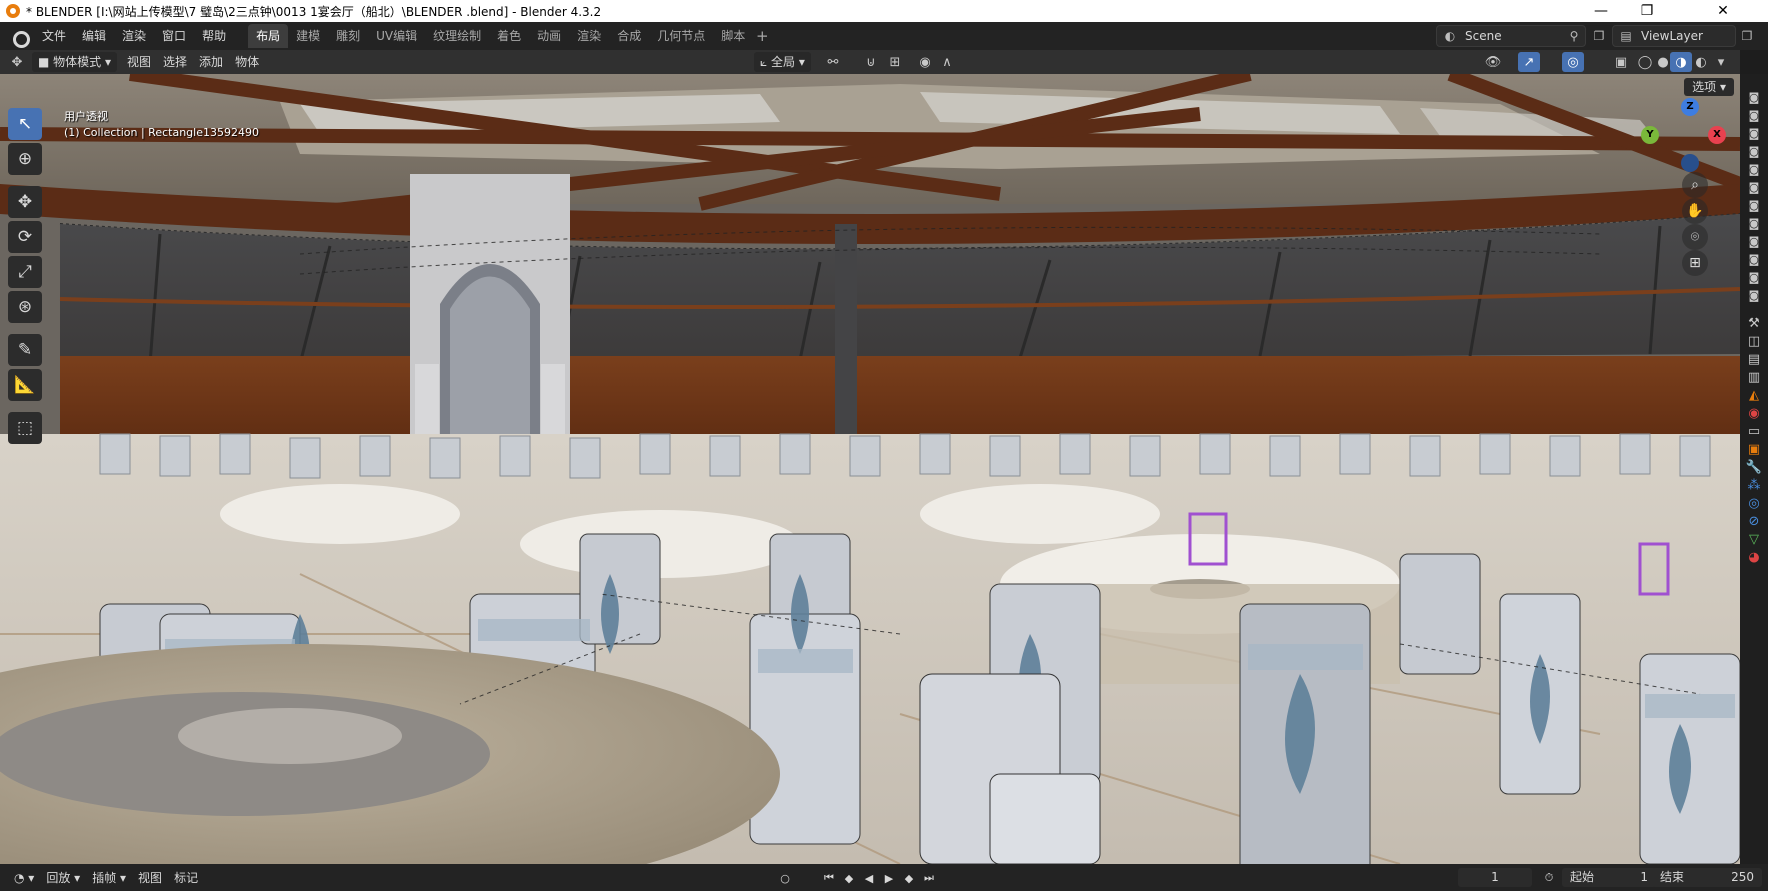  I want to click on menu-object: 物体, so click(247, 62).